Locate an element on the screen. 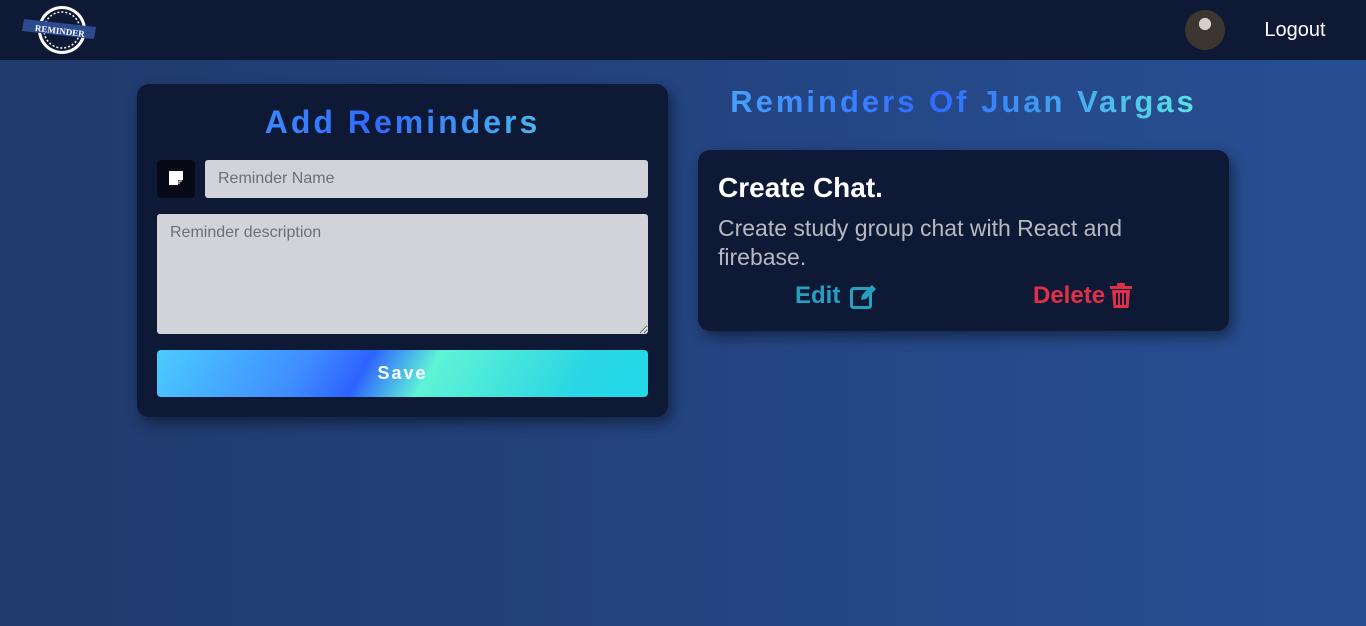  navbar: REMINDER Logout is located at coordinates (683, 30).